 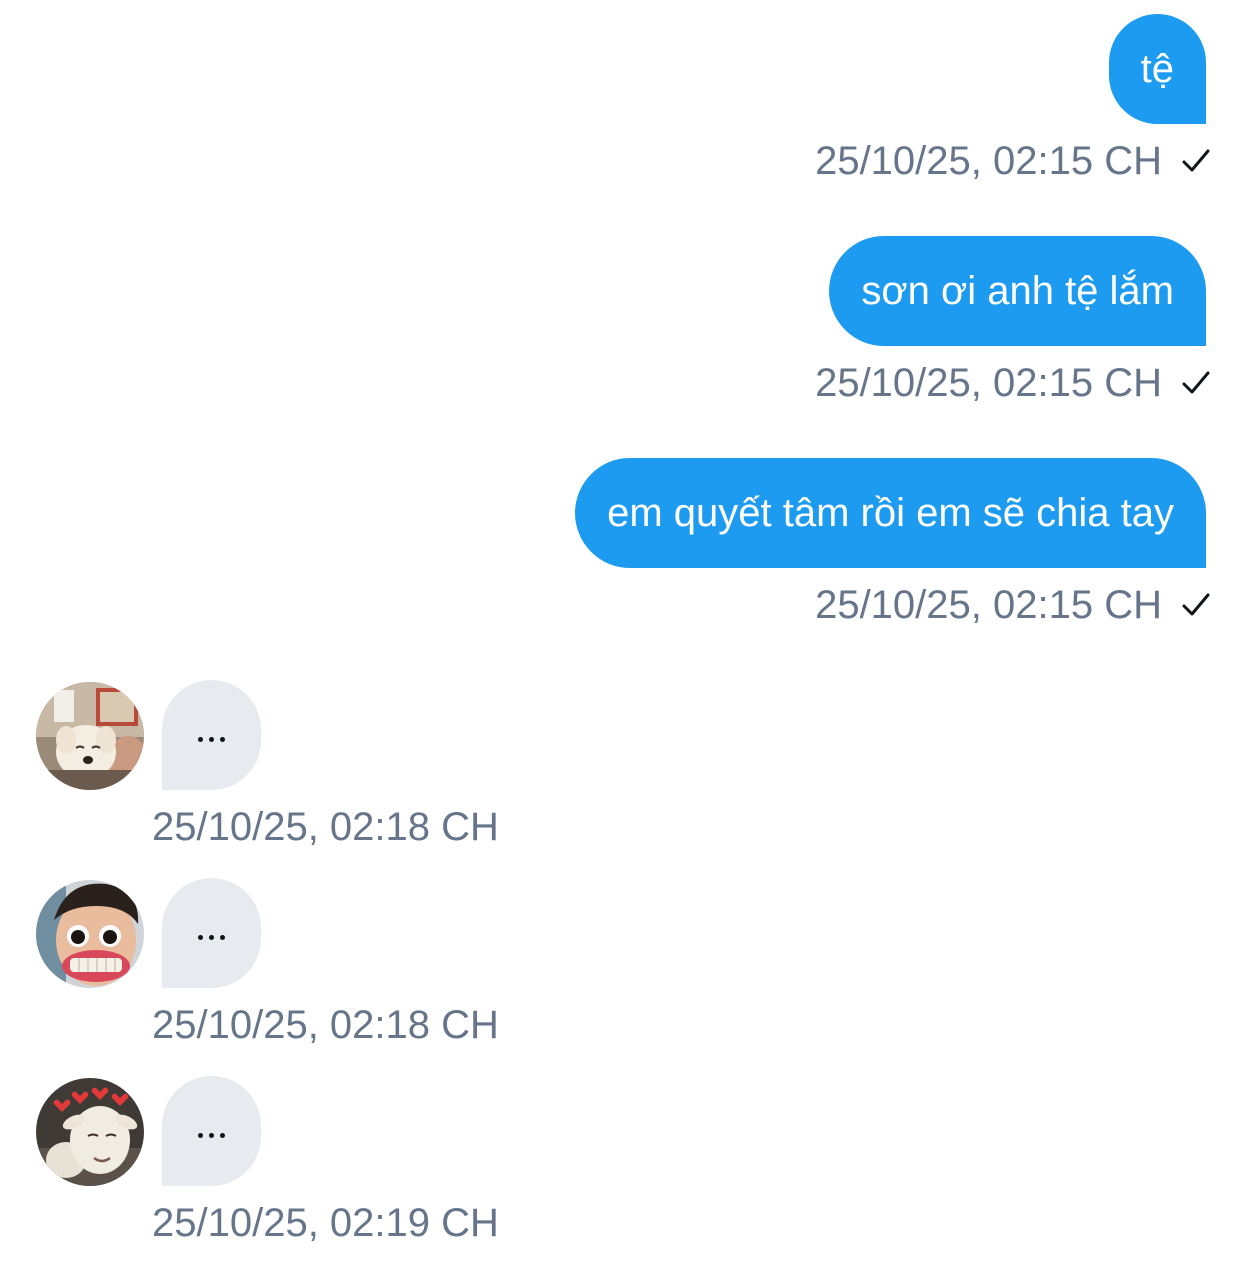 What do you see at coordinates (90, 1132) in the screenshot?
I see `avatar-goat` at bounding box center [90, 1132].